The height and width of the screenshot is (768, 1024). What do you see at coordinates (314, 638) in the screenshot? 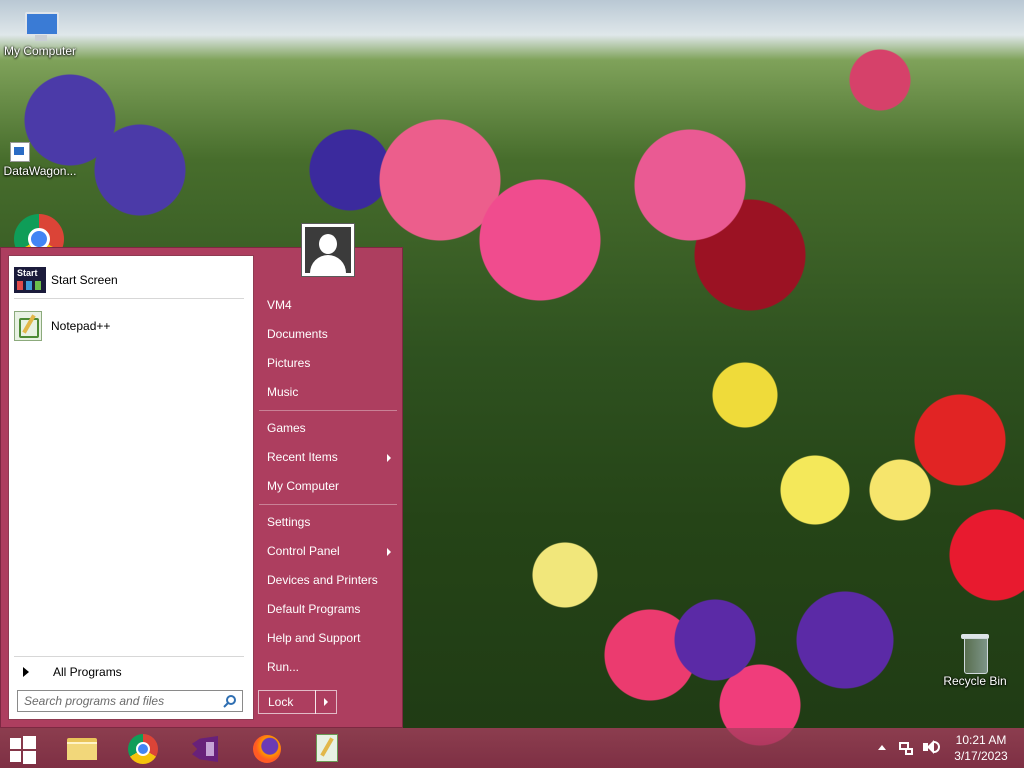
I see `link-label: Help and Support` at bounding box center [314, 638].